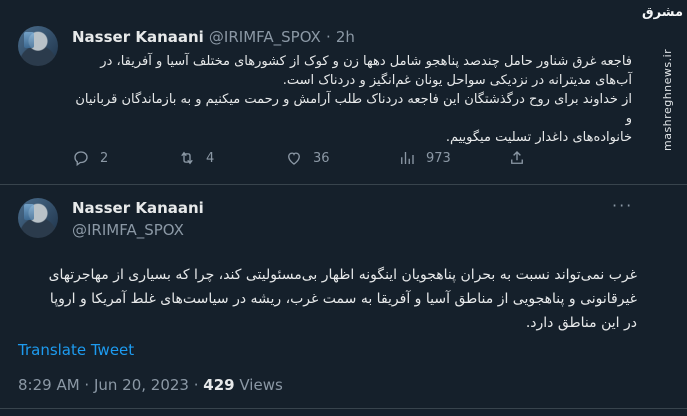  Describe the element at coordinates (662, 12) in the screenshot. I see `site-logo: مشرق` at that location.